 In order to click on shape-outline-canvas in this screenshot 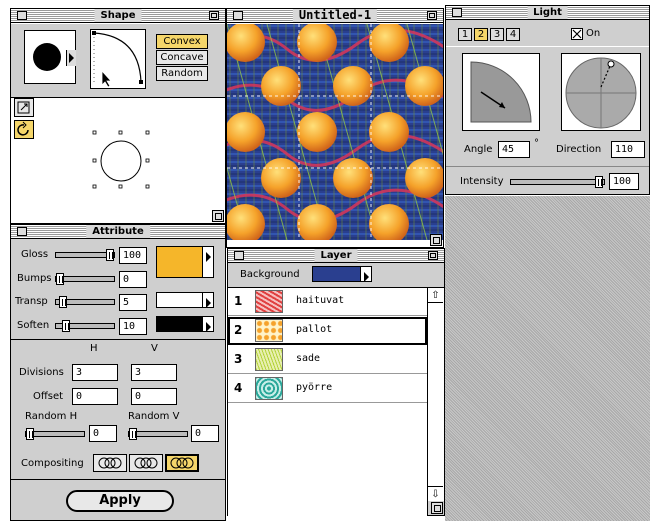, I will do `click(121, 159)`.